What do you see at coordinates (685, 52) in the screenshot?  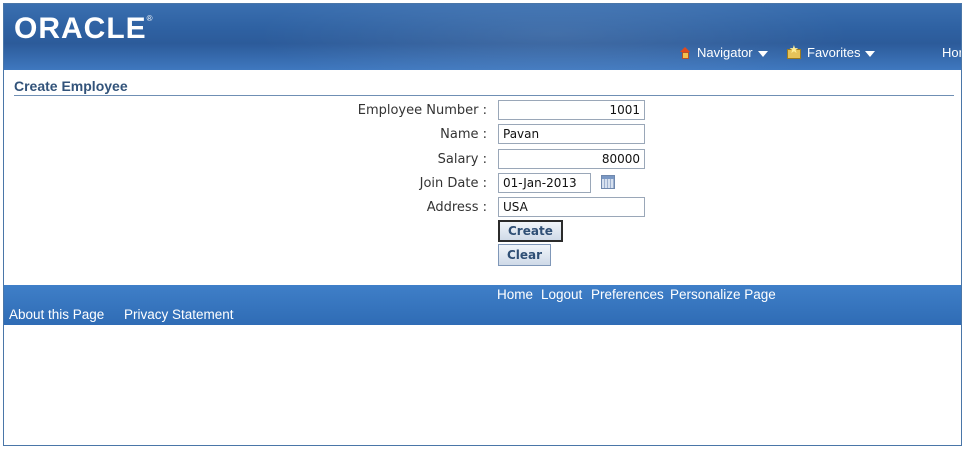 I see `house-icon` at bounding box center [685, 52].